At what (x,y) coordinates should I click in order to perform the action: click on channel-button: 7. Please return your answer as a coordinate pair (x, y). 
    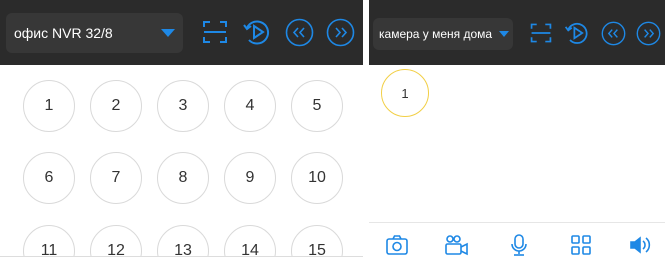
    Looking at the image, I should click on (116, 178).